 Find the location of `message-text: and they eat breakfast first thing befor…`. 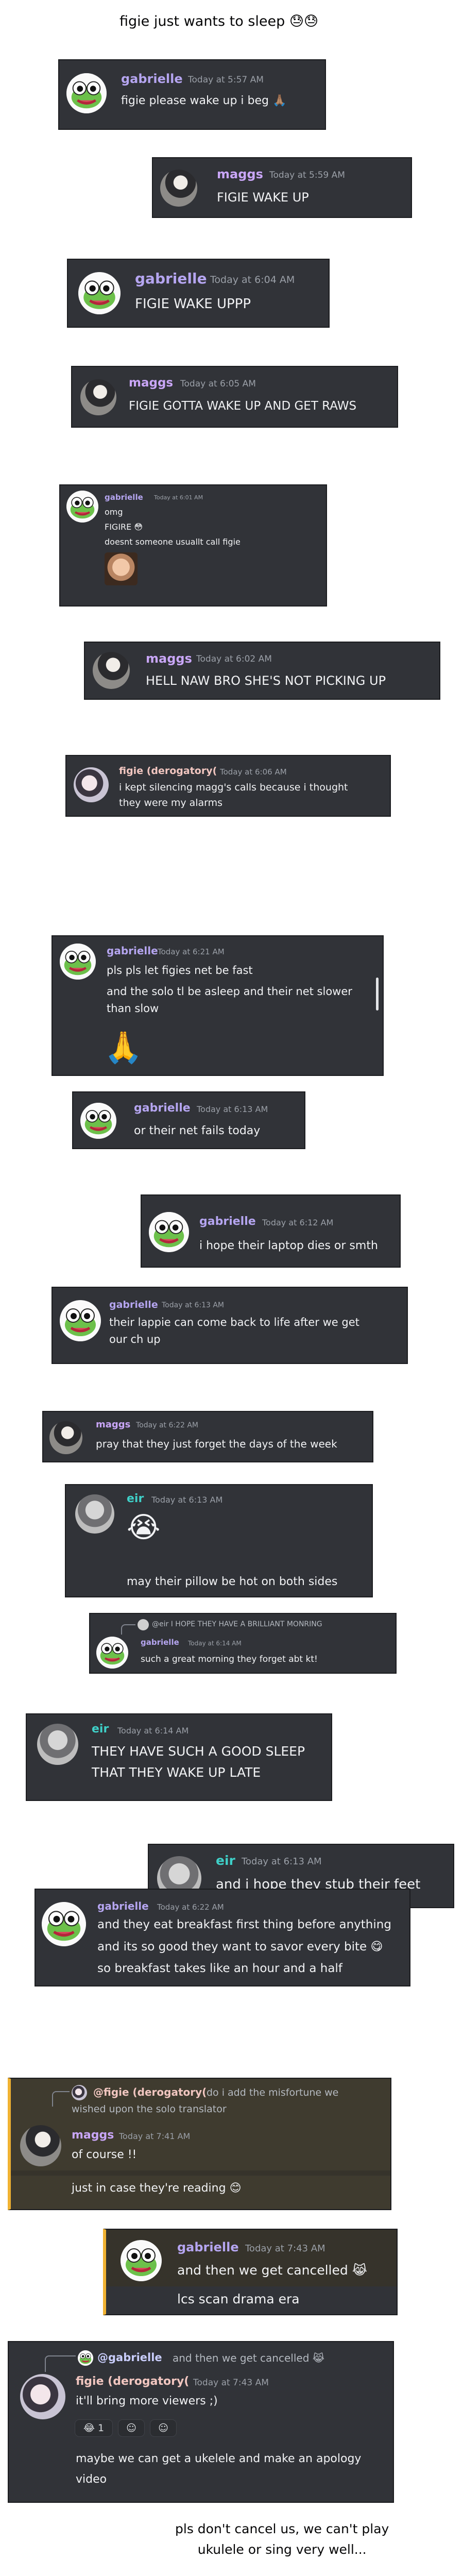

message-text: and they eat breakfast first thing befor… is located at coordinates (244, 1924).